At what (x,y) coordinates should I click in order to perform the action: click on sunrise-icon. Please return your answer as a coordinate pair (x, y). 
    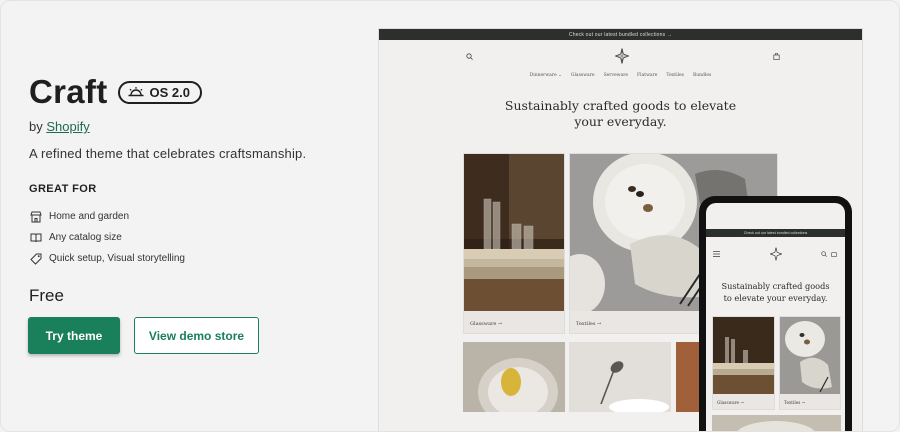
    Looking at the image, I should click on (136, 92).